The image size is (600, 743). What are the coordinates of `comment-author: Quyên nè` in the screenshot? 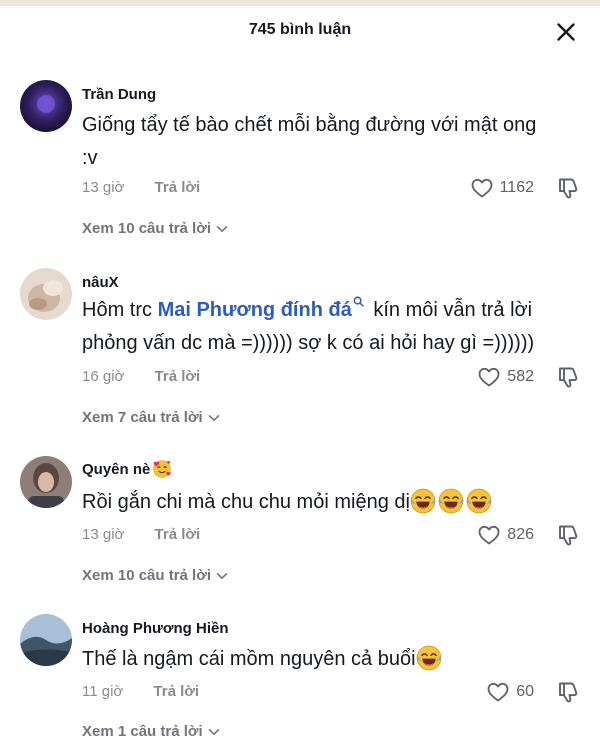 It's located at (127, 470).